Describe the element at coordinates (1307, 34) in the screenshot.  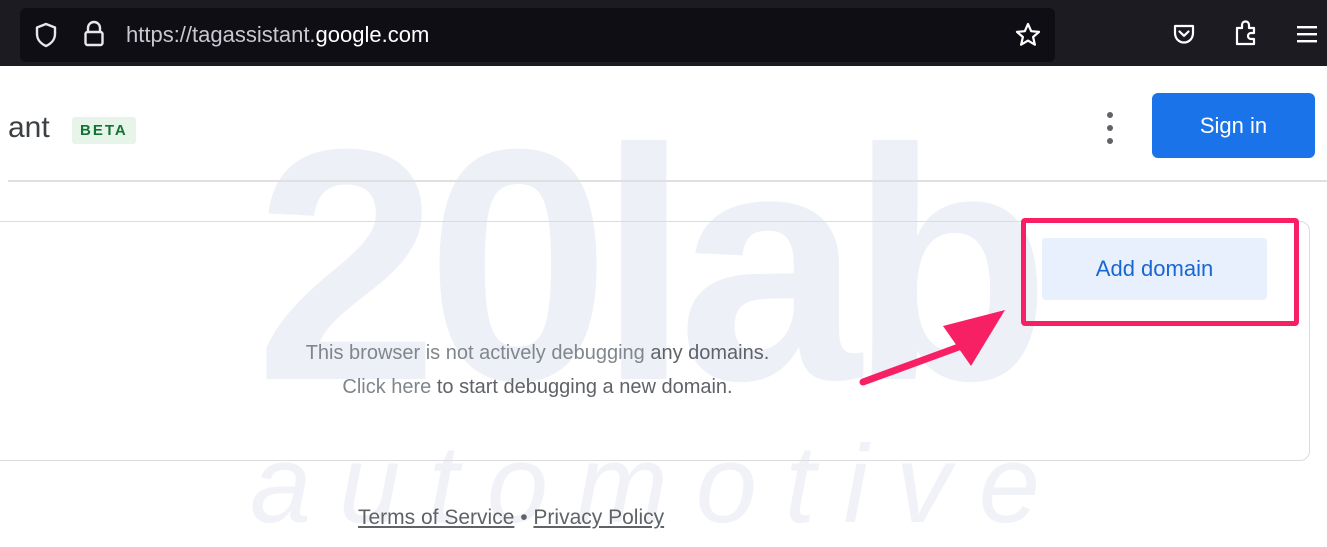
I see `menu-icon` at that location.